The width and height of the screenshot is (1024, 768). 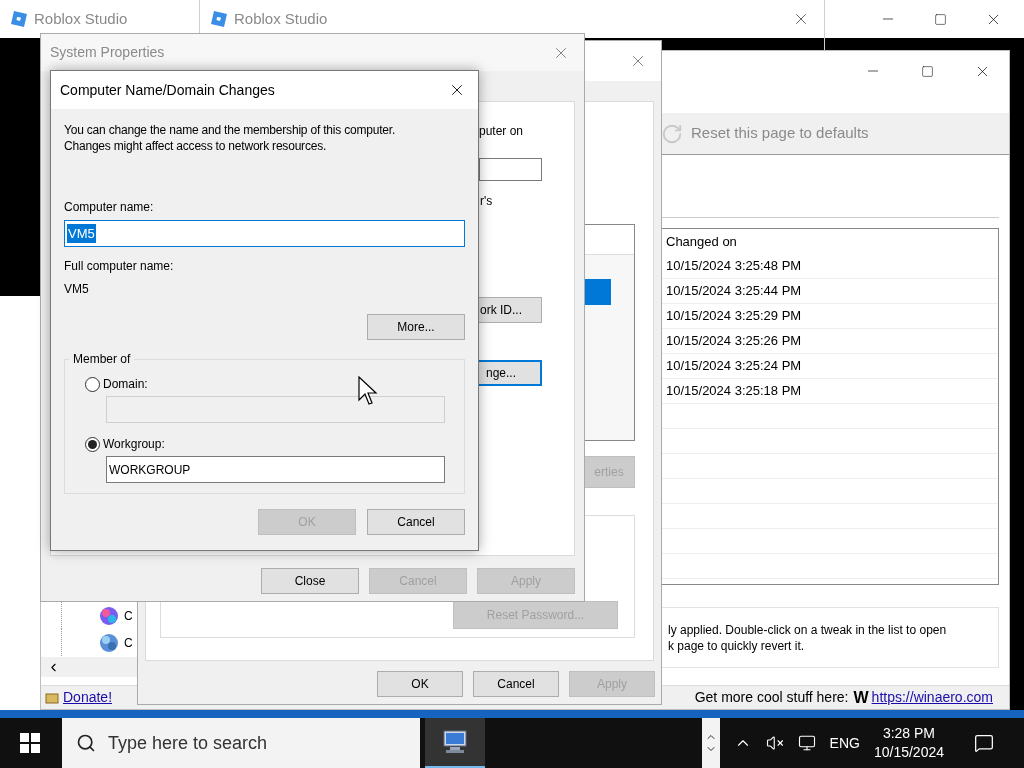 I want to click on intro-text: You can change the name and the membership of this computer., so click(x=230, y=130).